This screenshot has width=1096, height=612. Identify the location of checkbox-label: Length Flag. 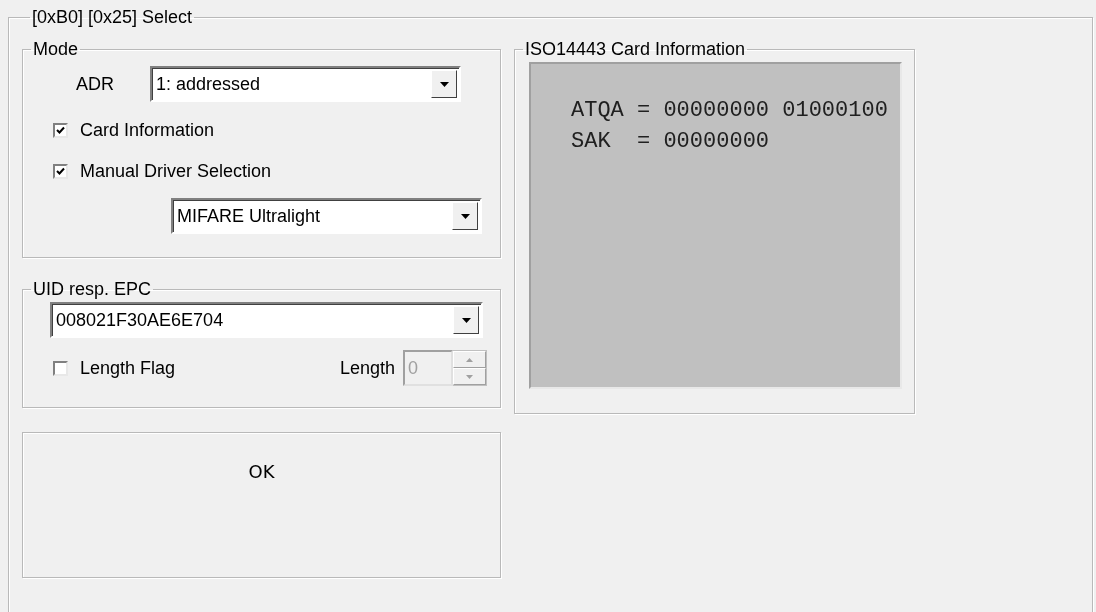
(128, 368).